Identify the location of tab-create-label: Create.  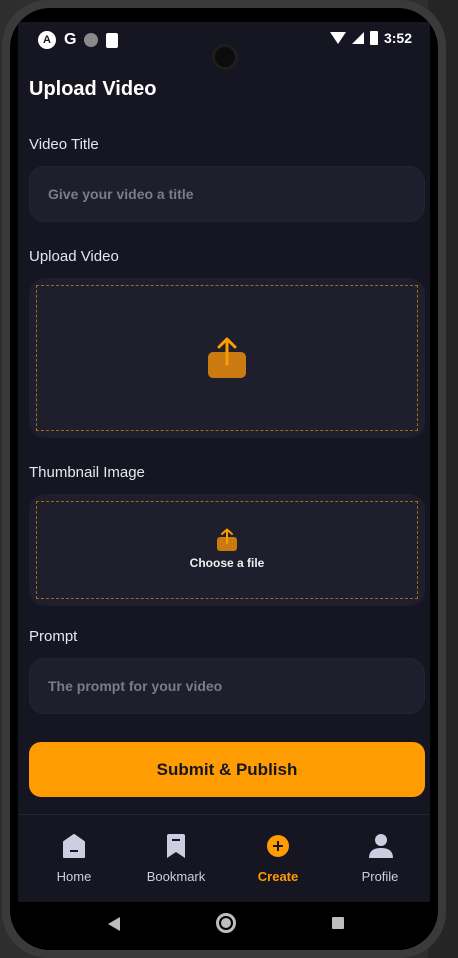
(278, 876).